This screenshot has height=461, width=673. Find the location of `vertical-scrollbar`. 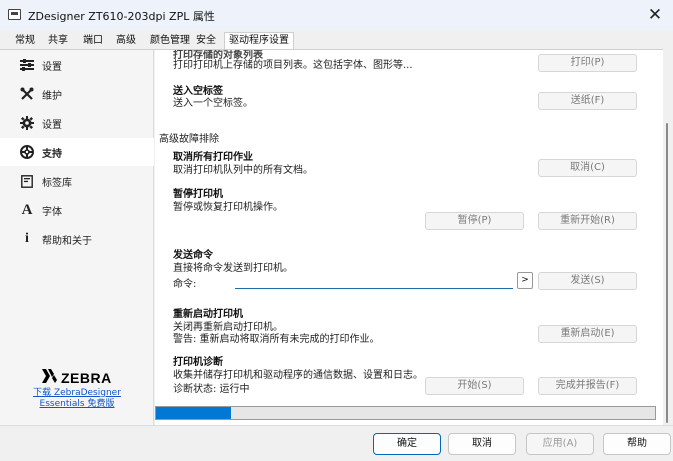

vertical-scrollbar is located at coordinates (668, 237).